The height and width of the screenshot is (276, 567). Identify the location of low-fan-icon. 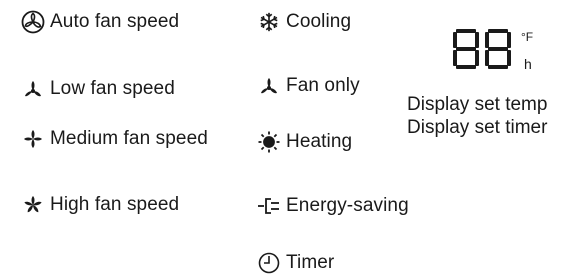
(33, 89).